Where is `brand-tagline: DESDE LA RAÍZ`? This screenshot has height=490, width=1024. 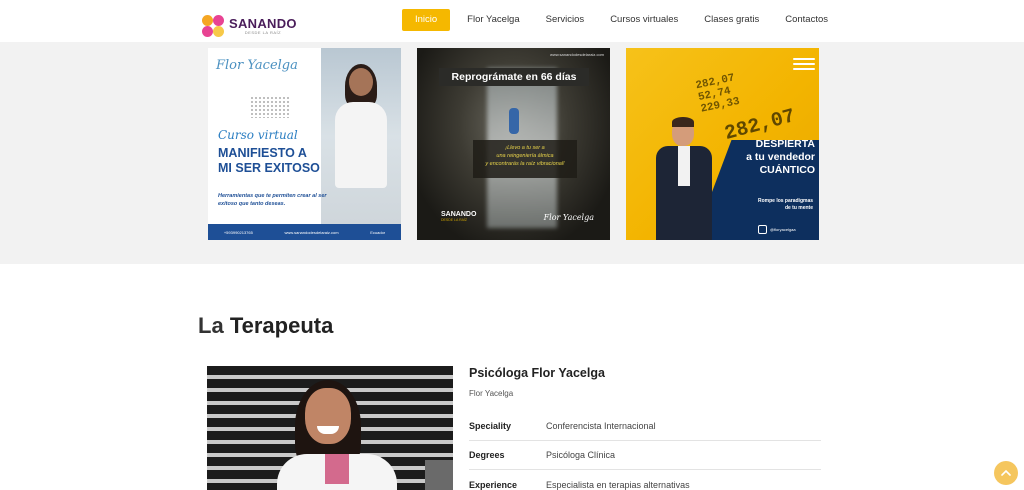
brand-tagline: DESDE LA RAÍZ is located at coordinates (454, 220).